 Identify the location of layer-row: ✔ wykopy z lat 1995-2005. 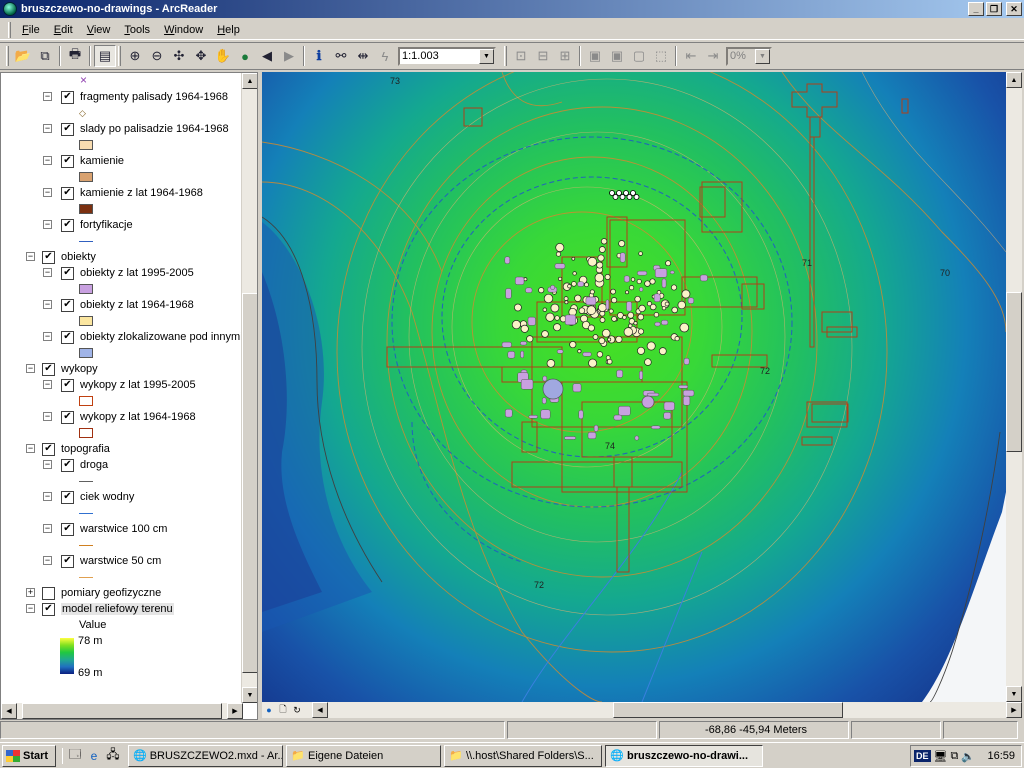
(128, 385).